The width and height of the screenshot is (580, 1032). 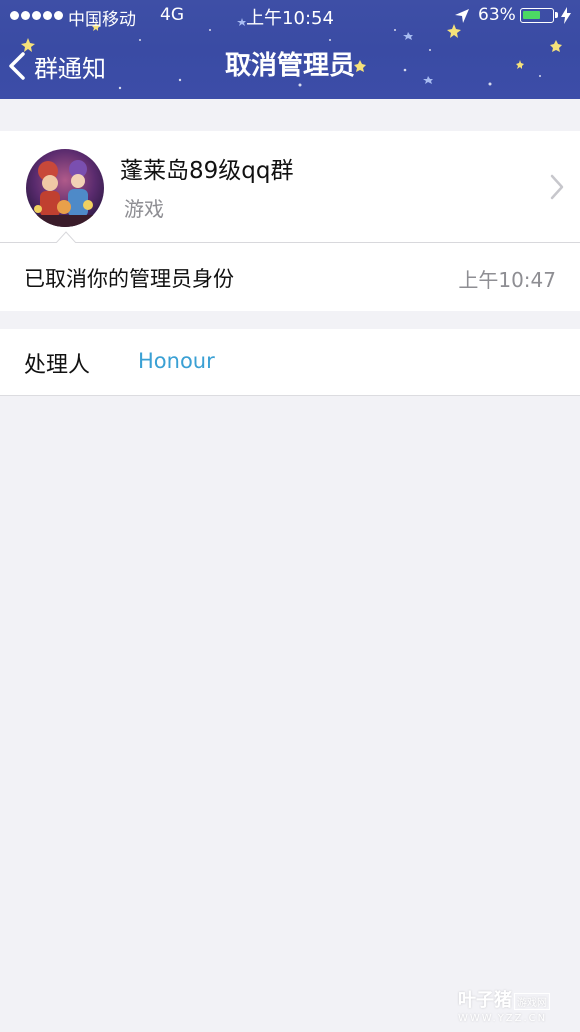 I want to click on chevron-right-icon, so click(x=557, y=187).